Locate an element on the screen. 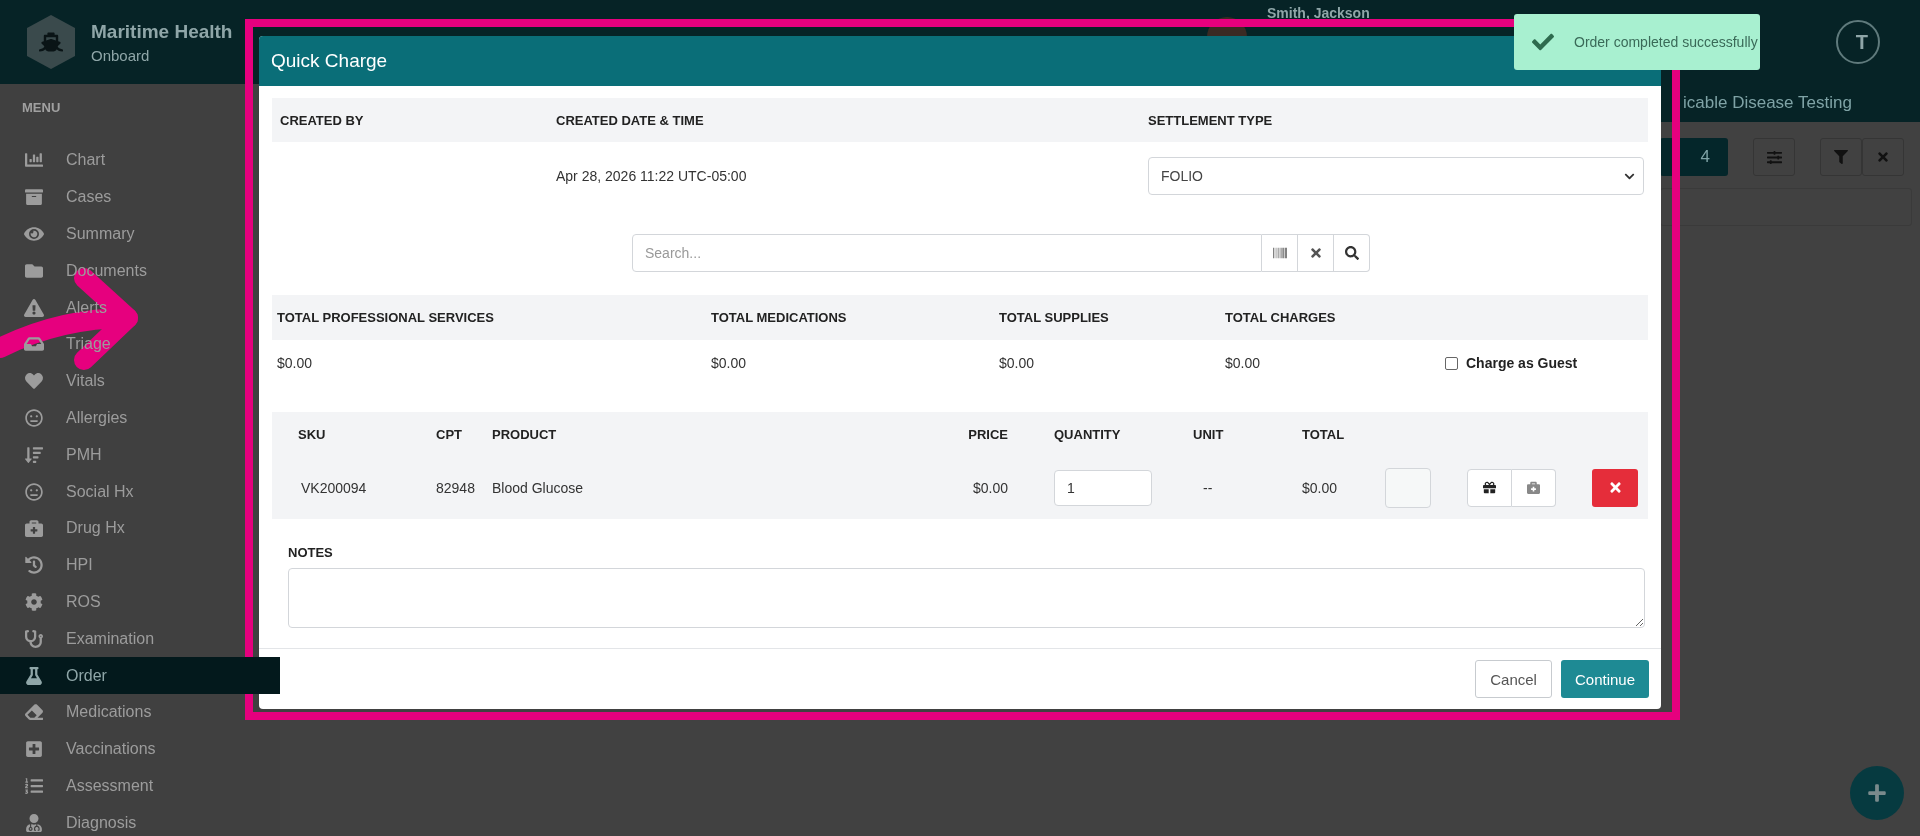 The image size is (1920, 836). sidebar-item-label: Vaccinations is located at coordinates (111, 749).